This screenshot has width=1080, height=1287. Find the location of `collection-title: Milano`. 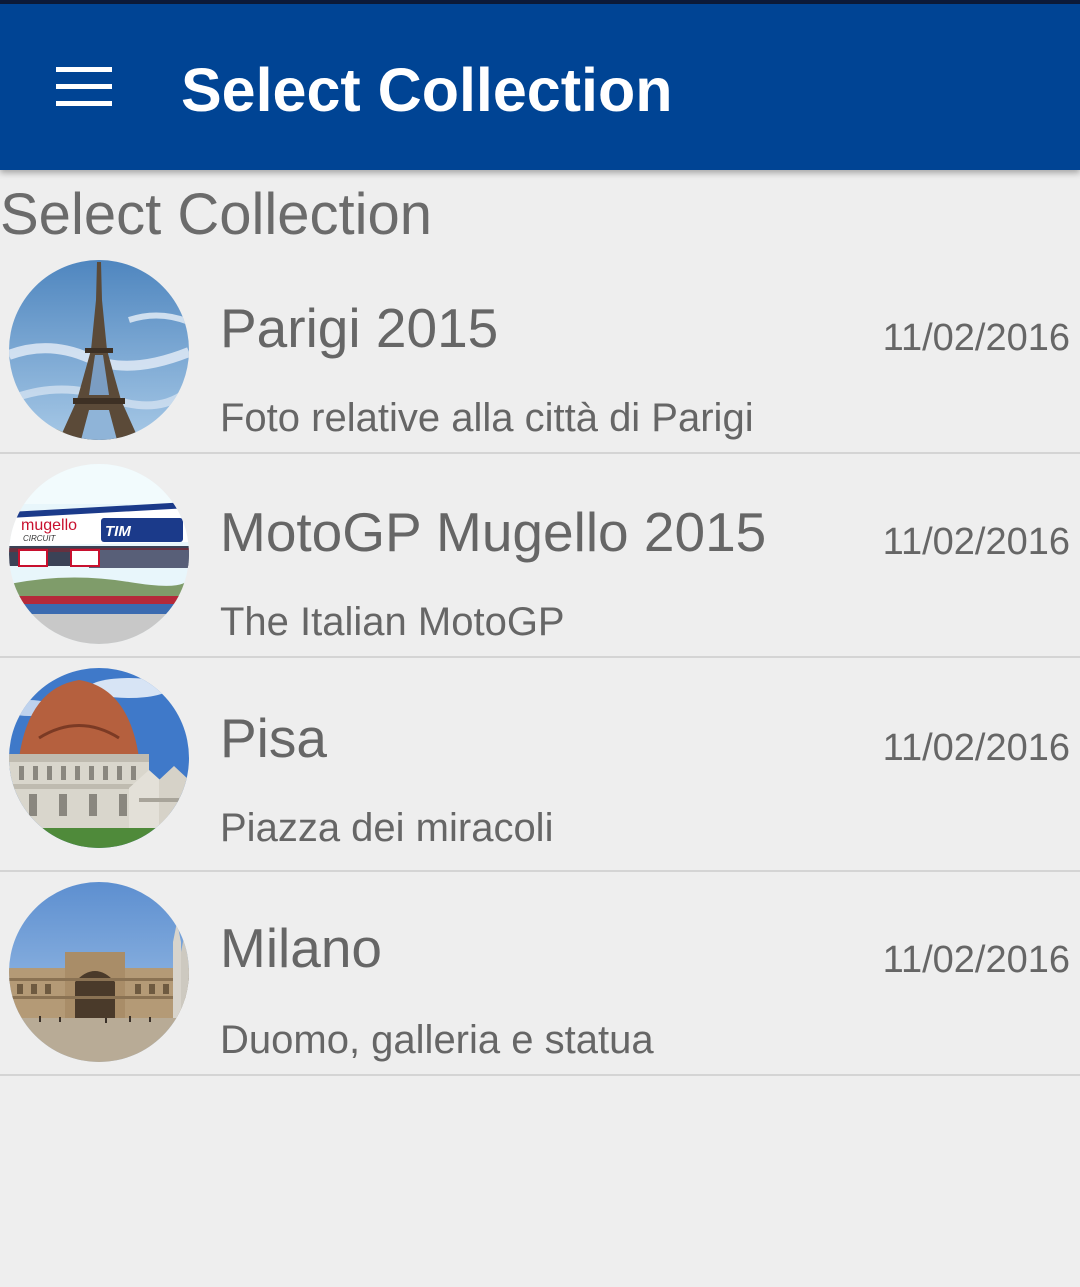

collection-title: Milano is located at coordinates (301, 948).